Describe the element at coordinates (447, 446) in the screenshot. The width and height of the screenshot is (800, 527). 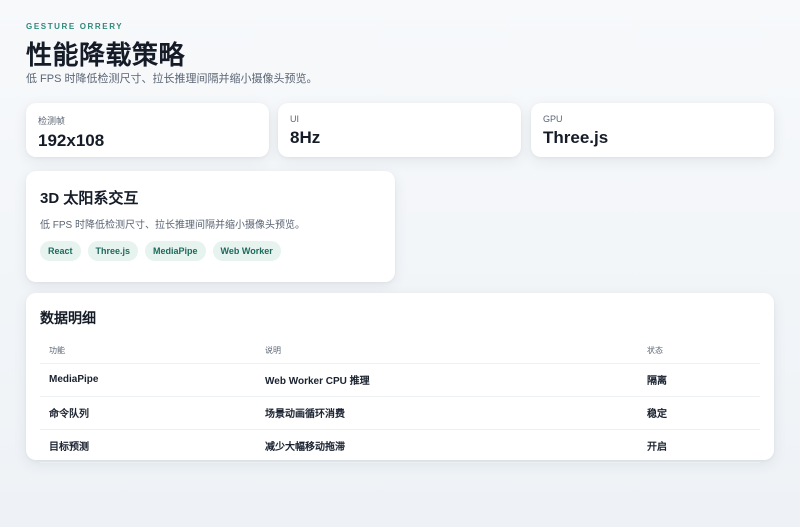
I see `table-cell: 减少大幅移动拖滞` at that location.